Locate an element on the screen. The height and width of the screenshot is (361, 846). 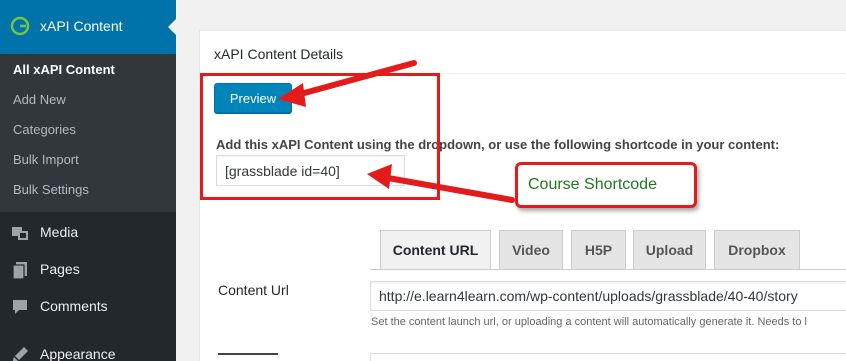
tab-content-url: Content URL is located at coordinates (435, 249).